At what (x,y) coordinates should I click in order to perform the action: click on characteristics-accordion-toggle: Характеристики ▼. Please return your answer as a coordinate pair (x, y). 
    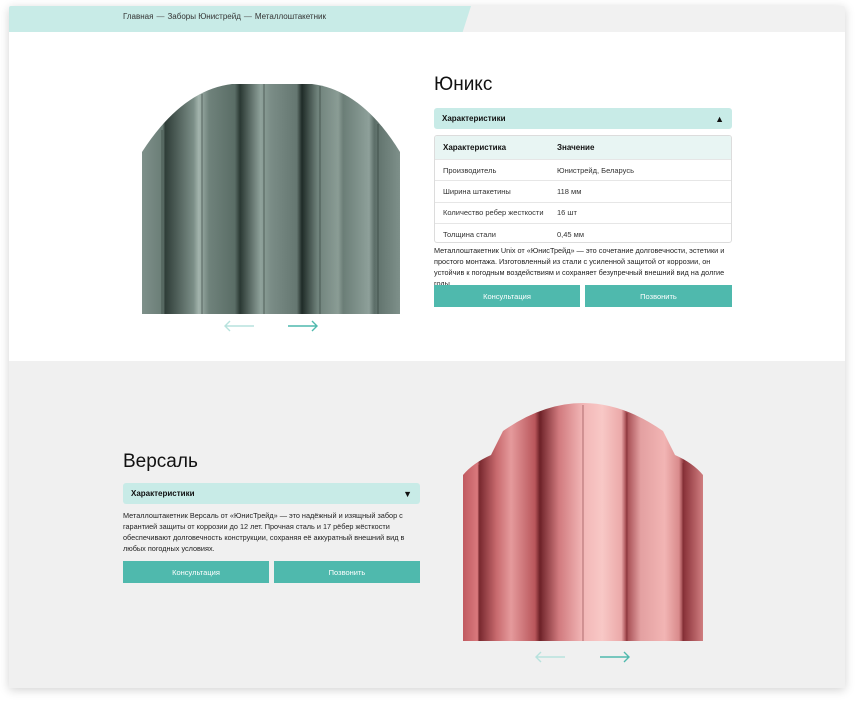
    Looking at the image, I should click on (271, 493).